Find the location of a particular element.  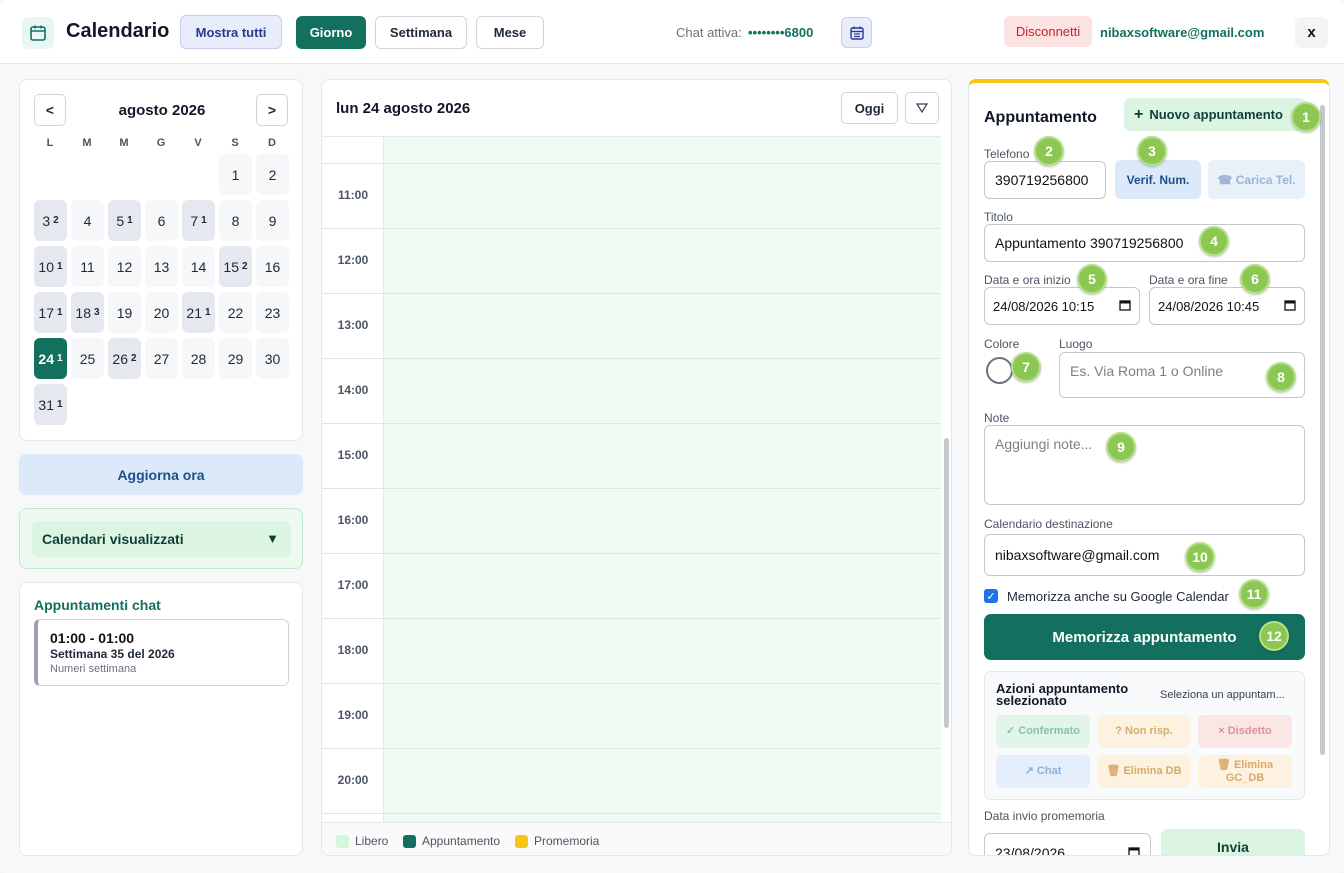

verify-number-button: Verif. Num. is located at coordinates (1158, 179).